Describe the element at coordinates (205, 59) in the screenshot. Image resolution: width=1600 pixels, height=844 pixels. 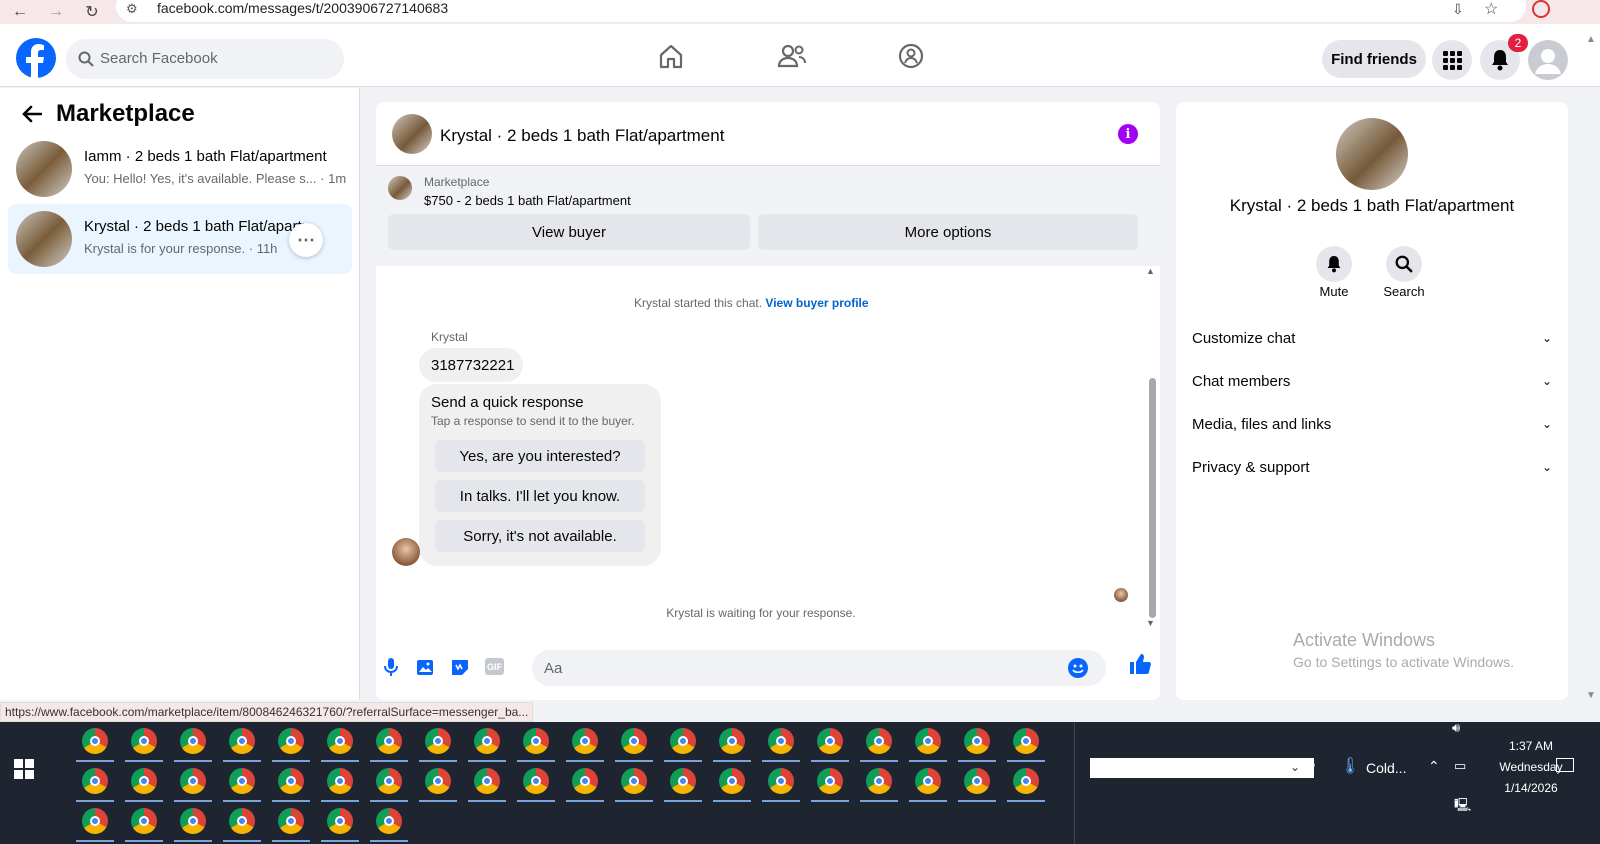
I see `search-input: Search Facebook` at that location.